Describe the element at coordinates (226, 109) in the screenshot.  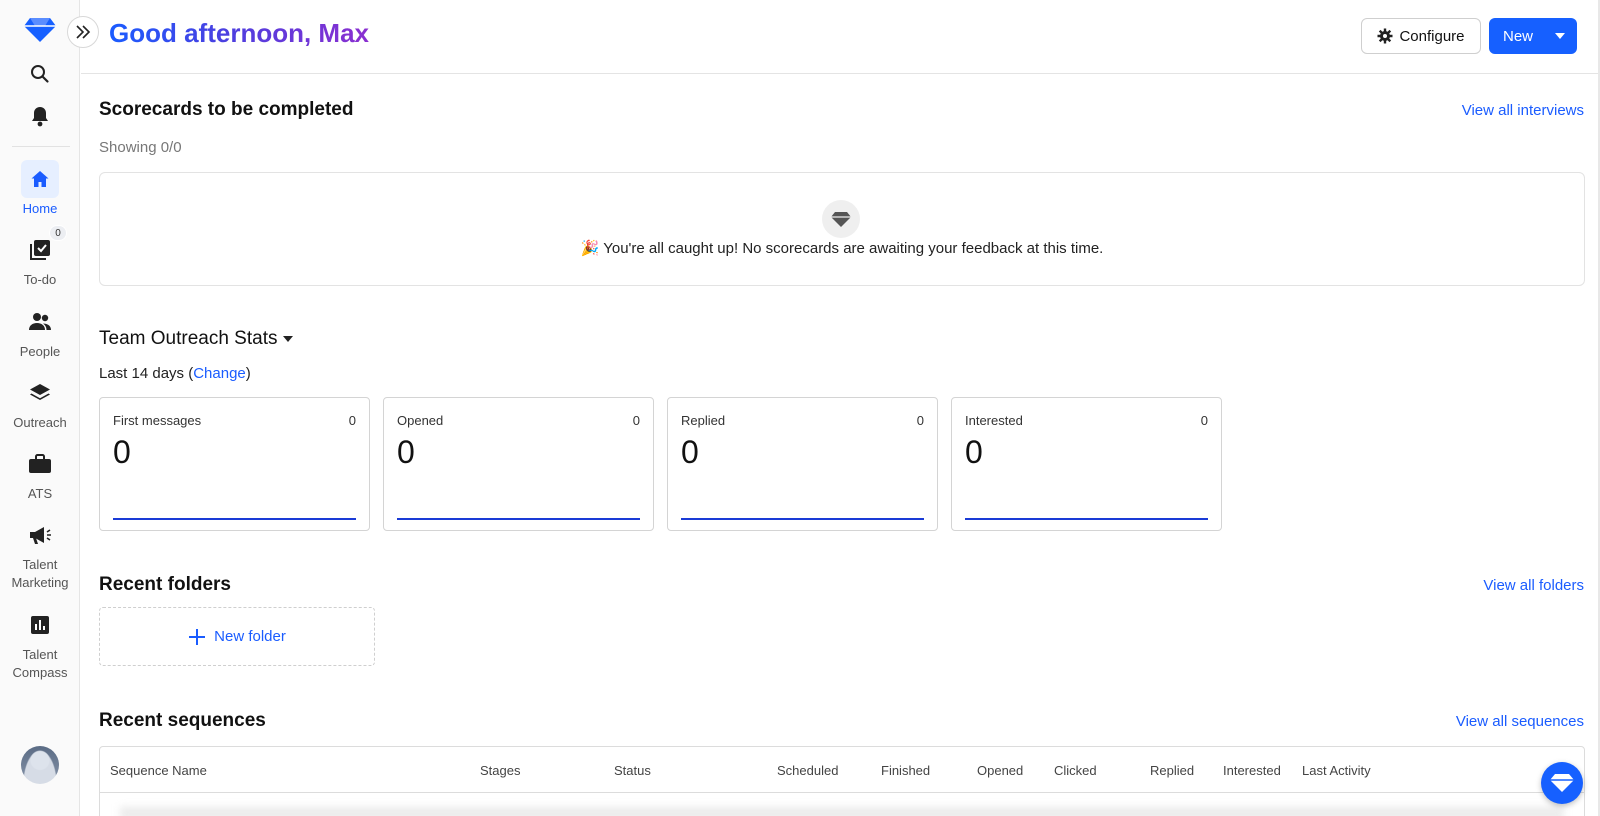
I see `scorecards-title: Scorecards to be completed` at that location.